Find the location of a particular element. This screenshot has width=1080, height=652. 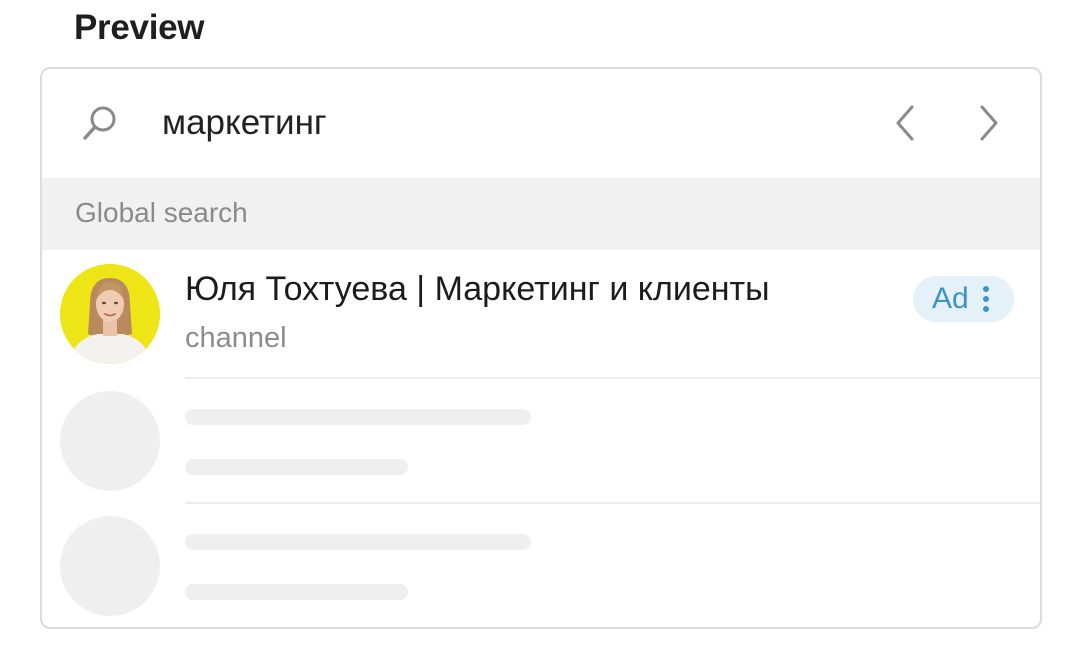

chevron-right-icon is located at coordinates (988, 123).